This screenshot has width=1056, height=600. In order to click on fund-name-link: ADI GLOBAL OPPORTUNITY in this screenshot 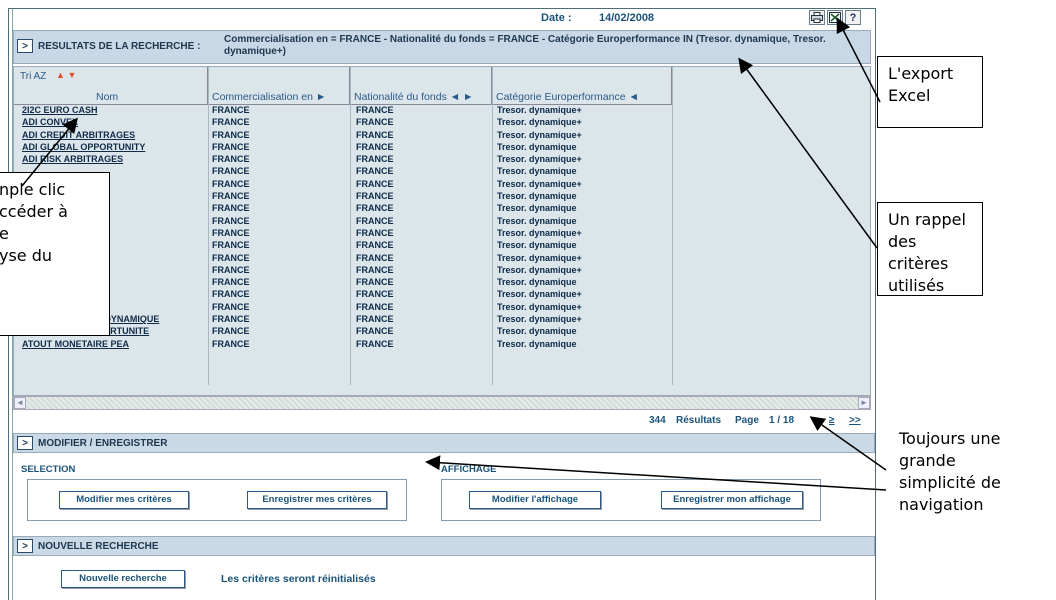, I will do `click(83, 147)`.